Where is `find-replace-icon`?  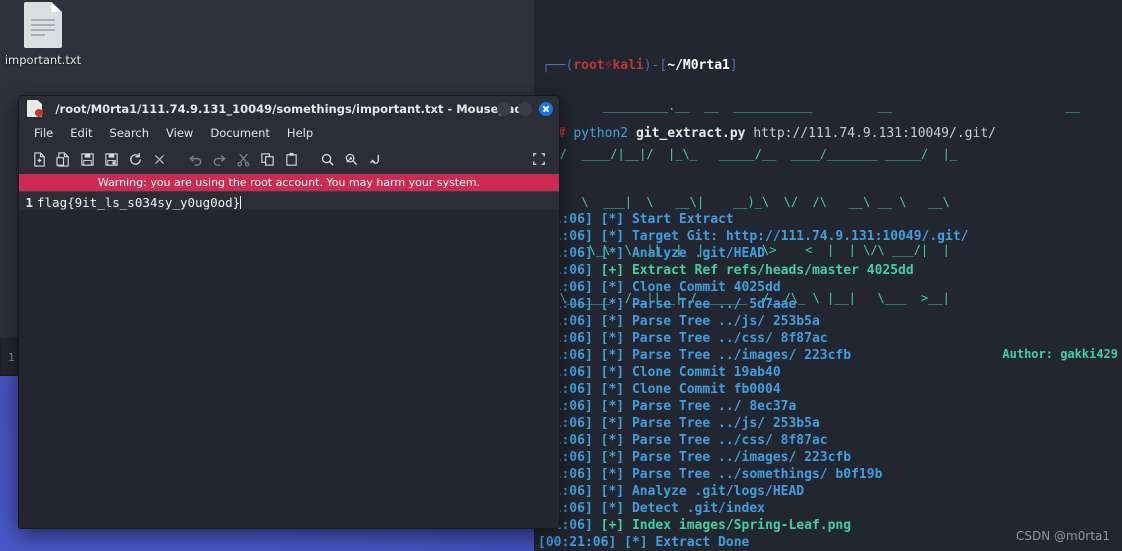 find-replace-icon is located at coordinates (351, 159).